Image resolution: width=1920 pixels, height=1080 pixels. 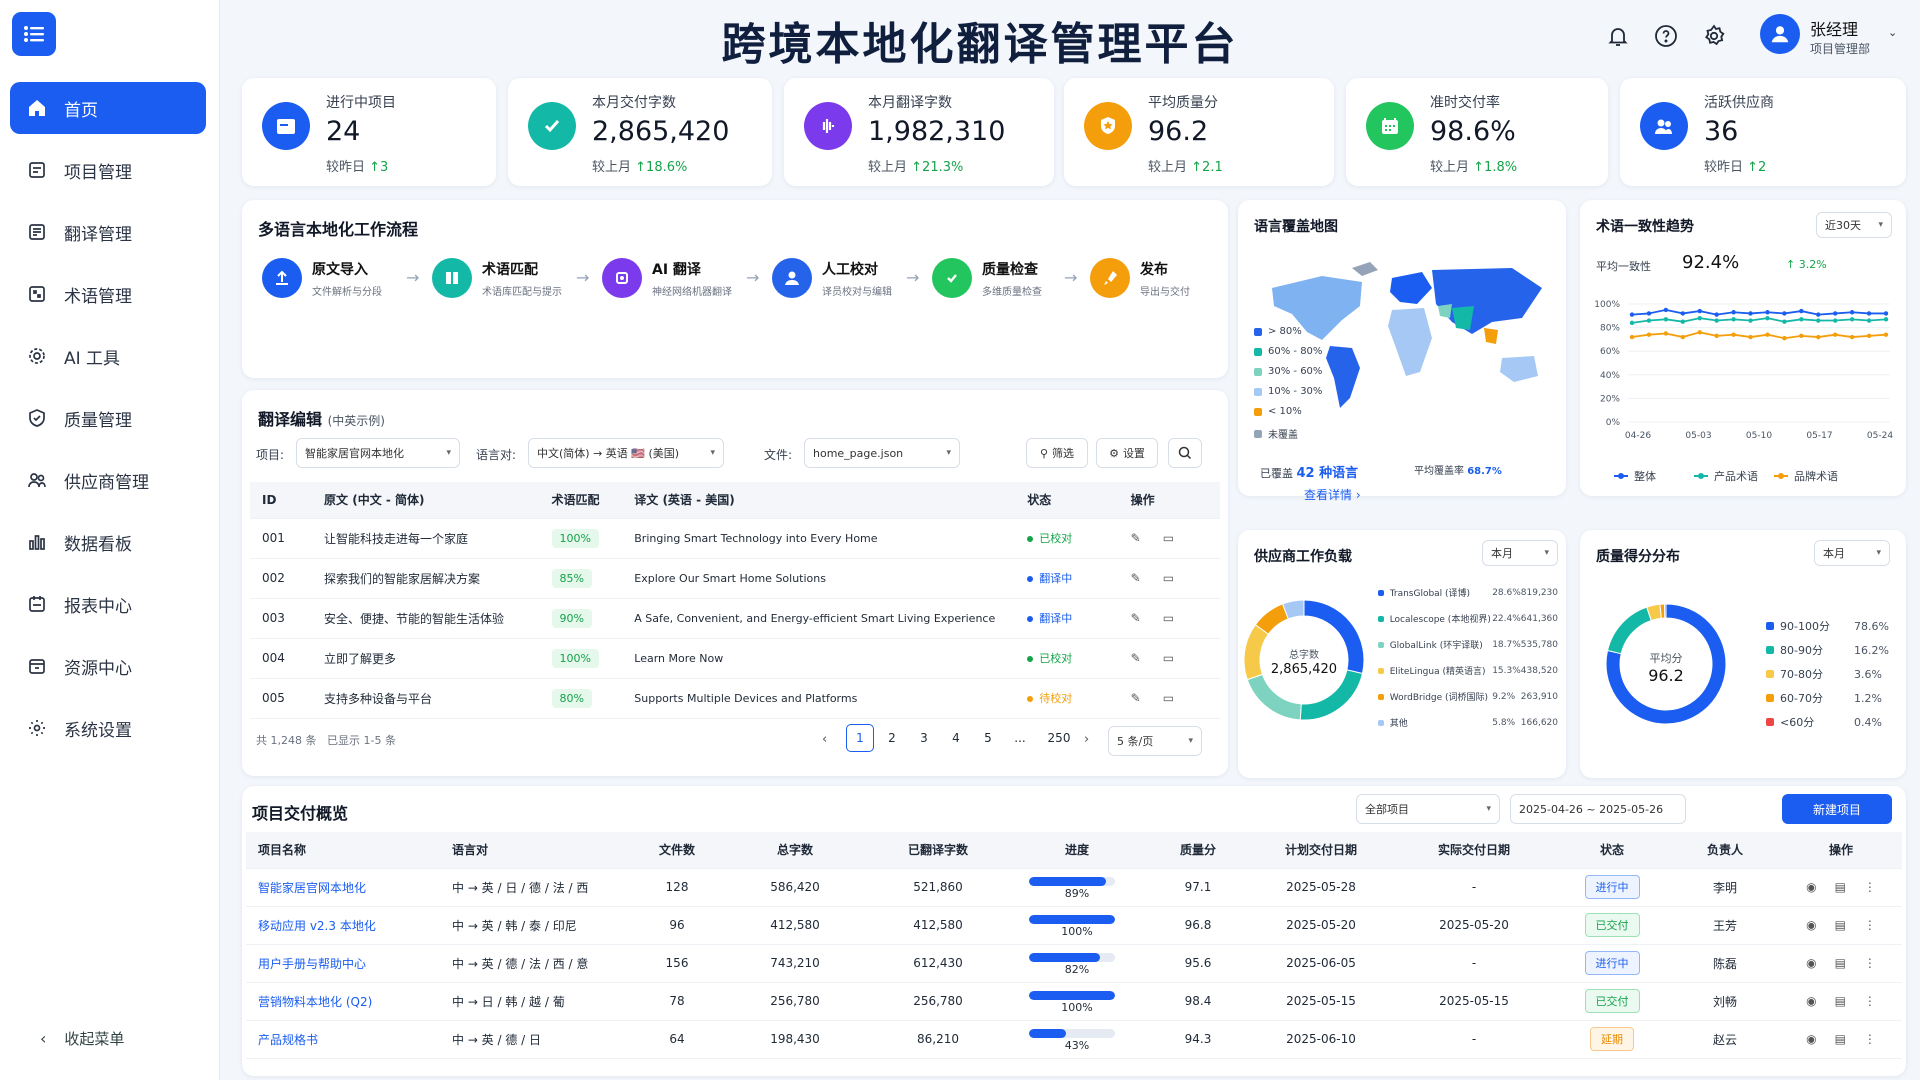 I want to click on sidebar-item-2: 翻译管理, so click(x=108, y=232).